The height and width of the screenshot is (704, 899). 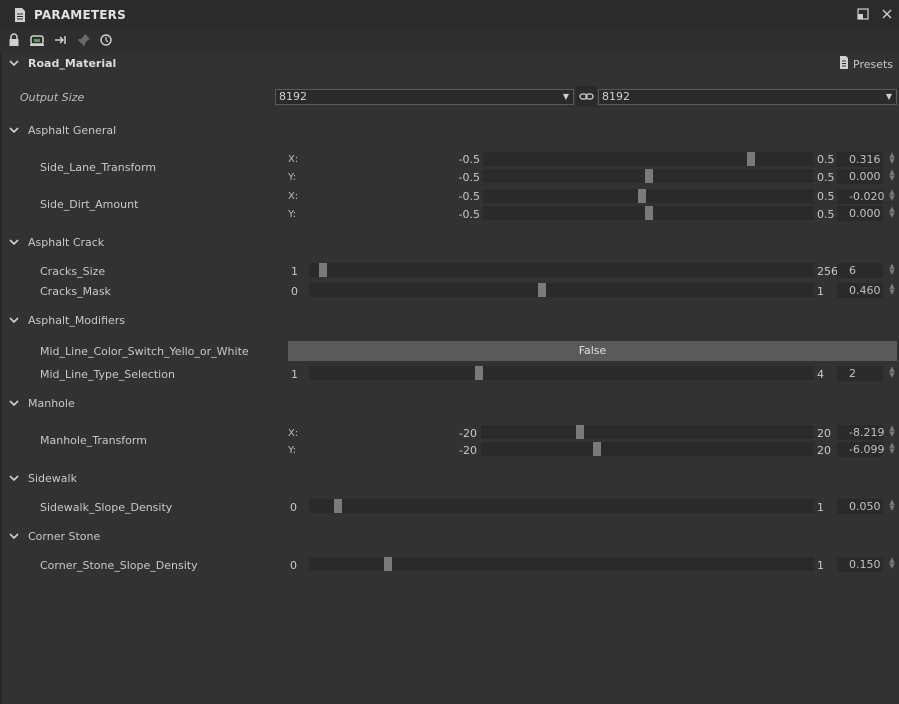 What do you see at coordinates (860, 270) in the screenshot?
I see `value-field: 6` at bounding box center [860, 270].